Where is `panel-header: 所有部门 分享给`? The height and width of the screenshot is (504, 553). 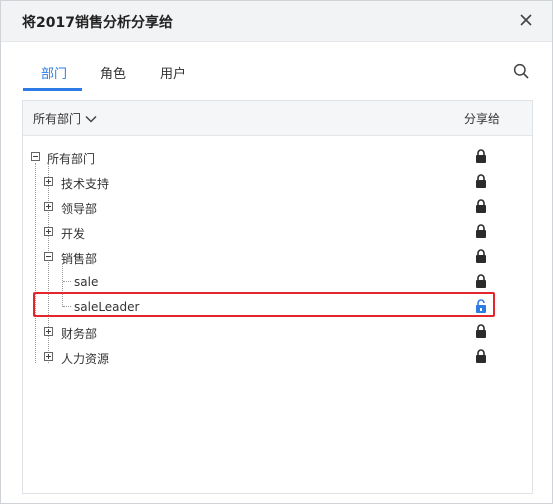
panel-header: 所有部门 分享给 is located at coordinates (277, 118).